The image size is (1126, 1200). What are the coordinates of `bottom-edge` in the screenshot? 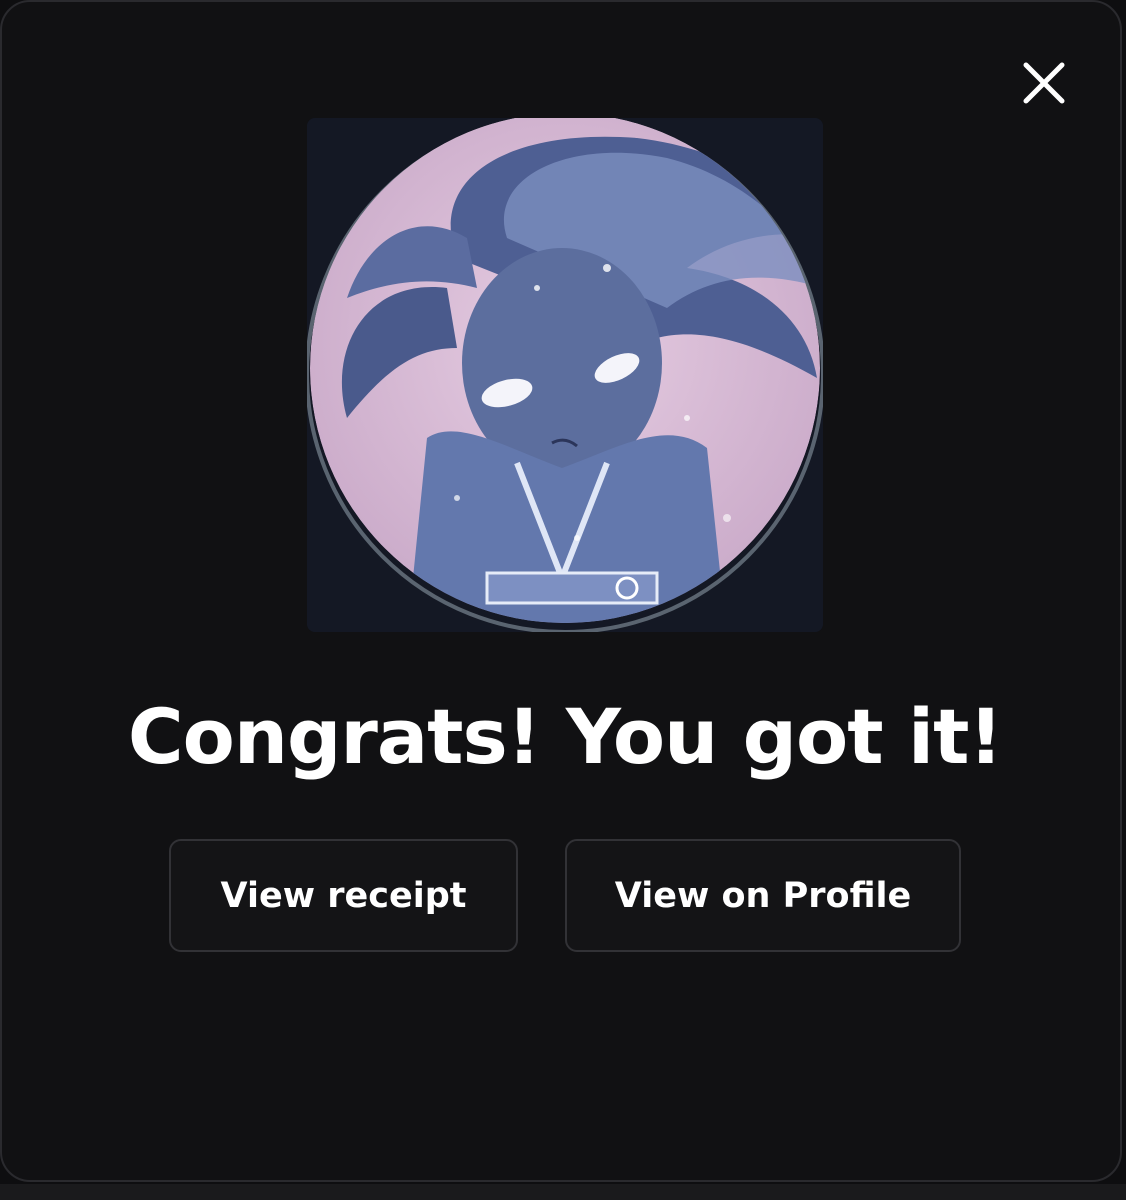 It's located at (563, 1192).